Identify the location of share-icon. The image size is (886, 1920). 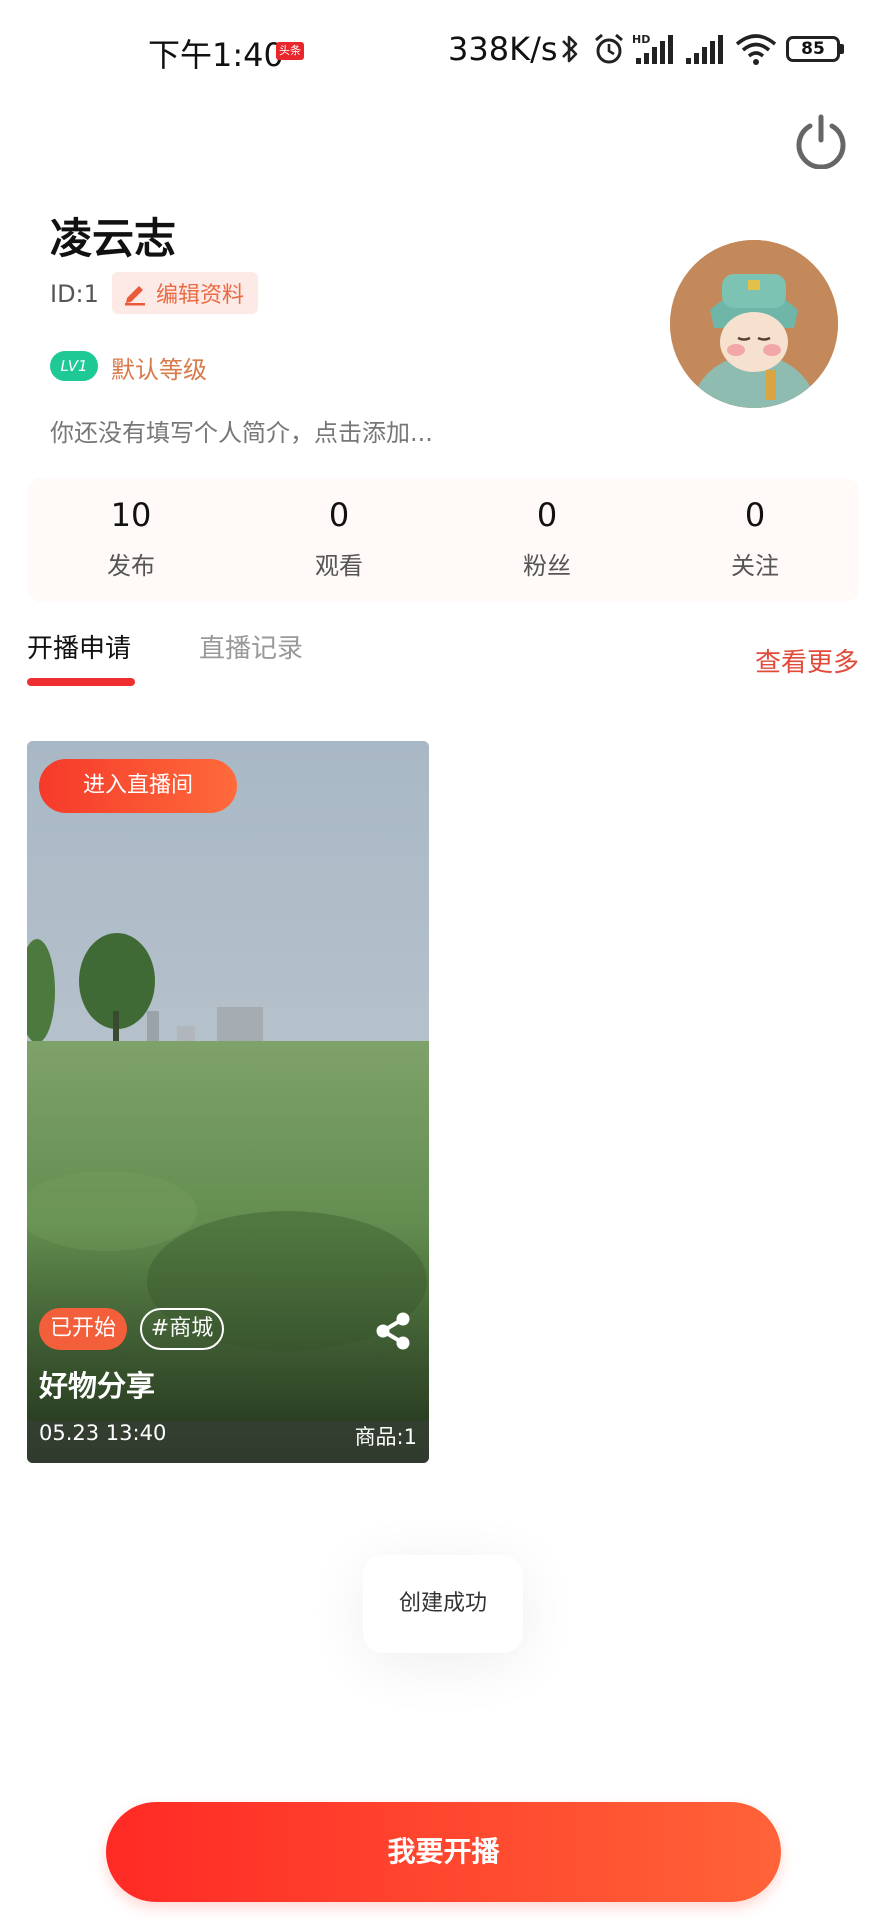
(393, 1331).